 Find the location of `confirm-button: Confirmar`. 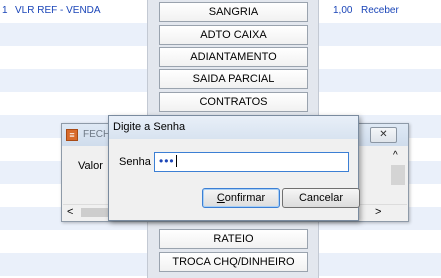

confirm-button: Confirmar is located at coordinates (241, 198).